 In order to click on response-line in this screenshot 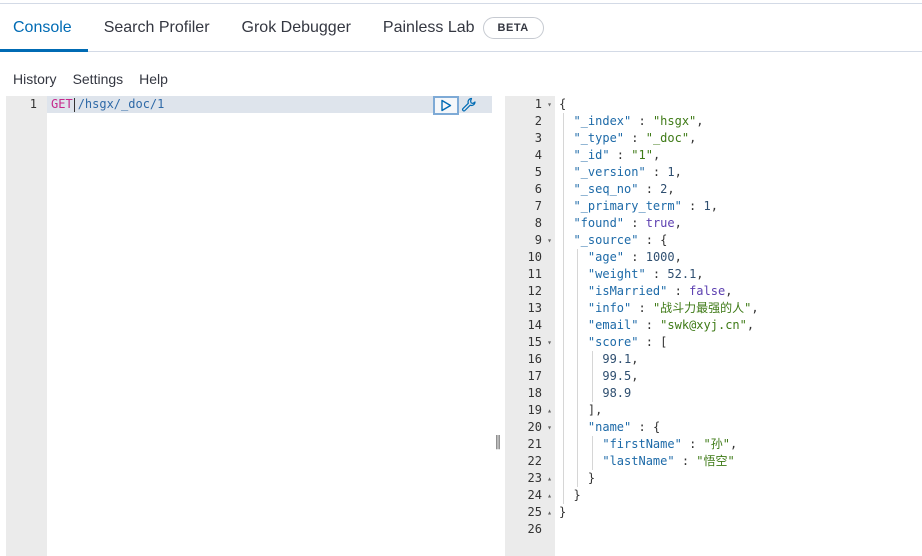, I will do `click(740, 529)`.